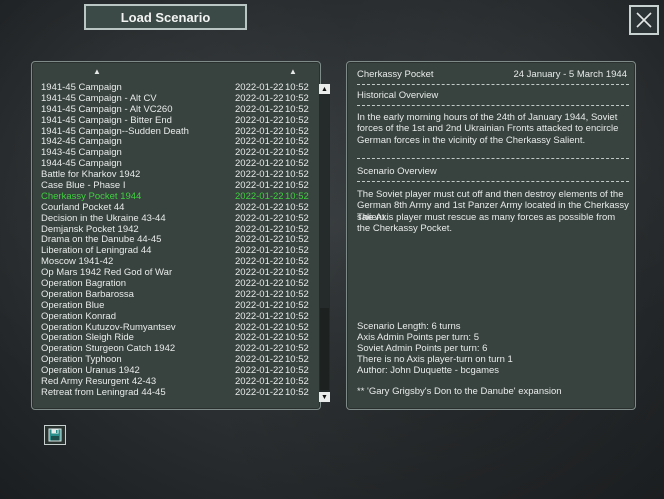 The height and width of the screenshot is (499, 664). I want to click on window-title-text: Load Scenario, so click(165, 17).